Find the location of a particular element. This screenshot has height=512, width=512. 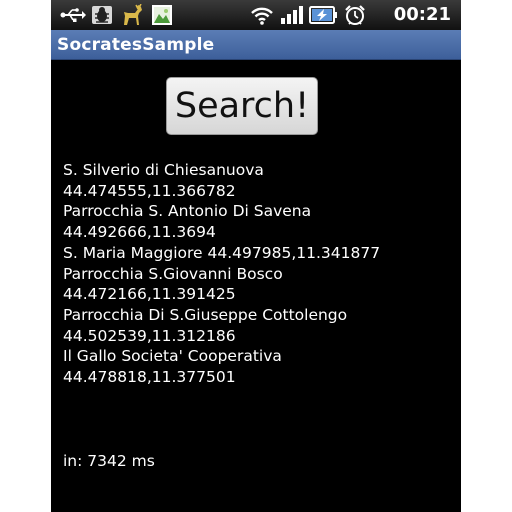

alarm-clock-icon is located at coordinates (355, 15).